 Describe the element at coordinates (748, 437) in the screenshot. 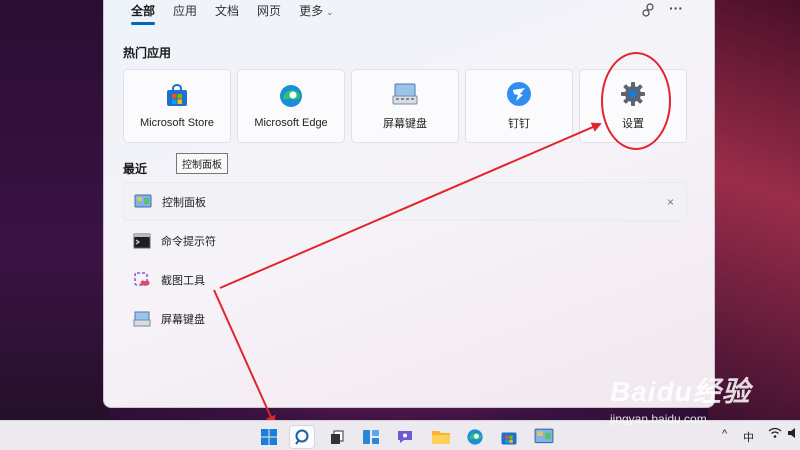

I see `ime-indicator: 中` at that location.